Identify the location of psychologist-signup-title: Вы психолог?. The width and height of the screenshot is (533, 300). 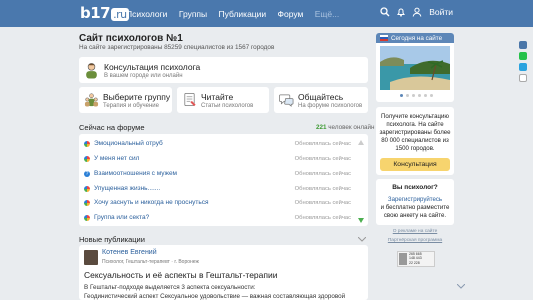
(415, 187).